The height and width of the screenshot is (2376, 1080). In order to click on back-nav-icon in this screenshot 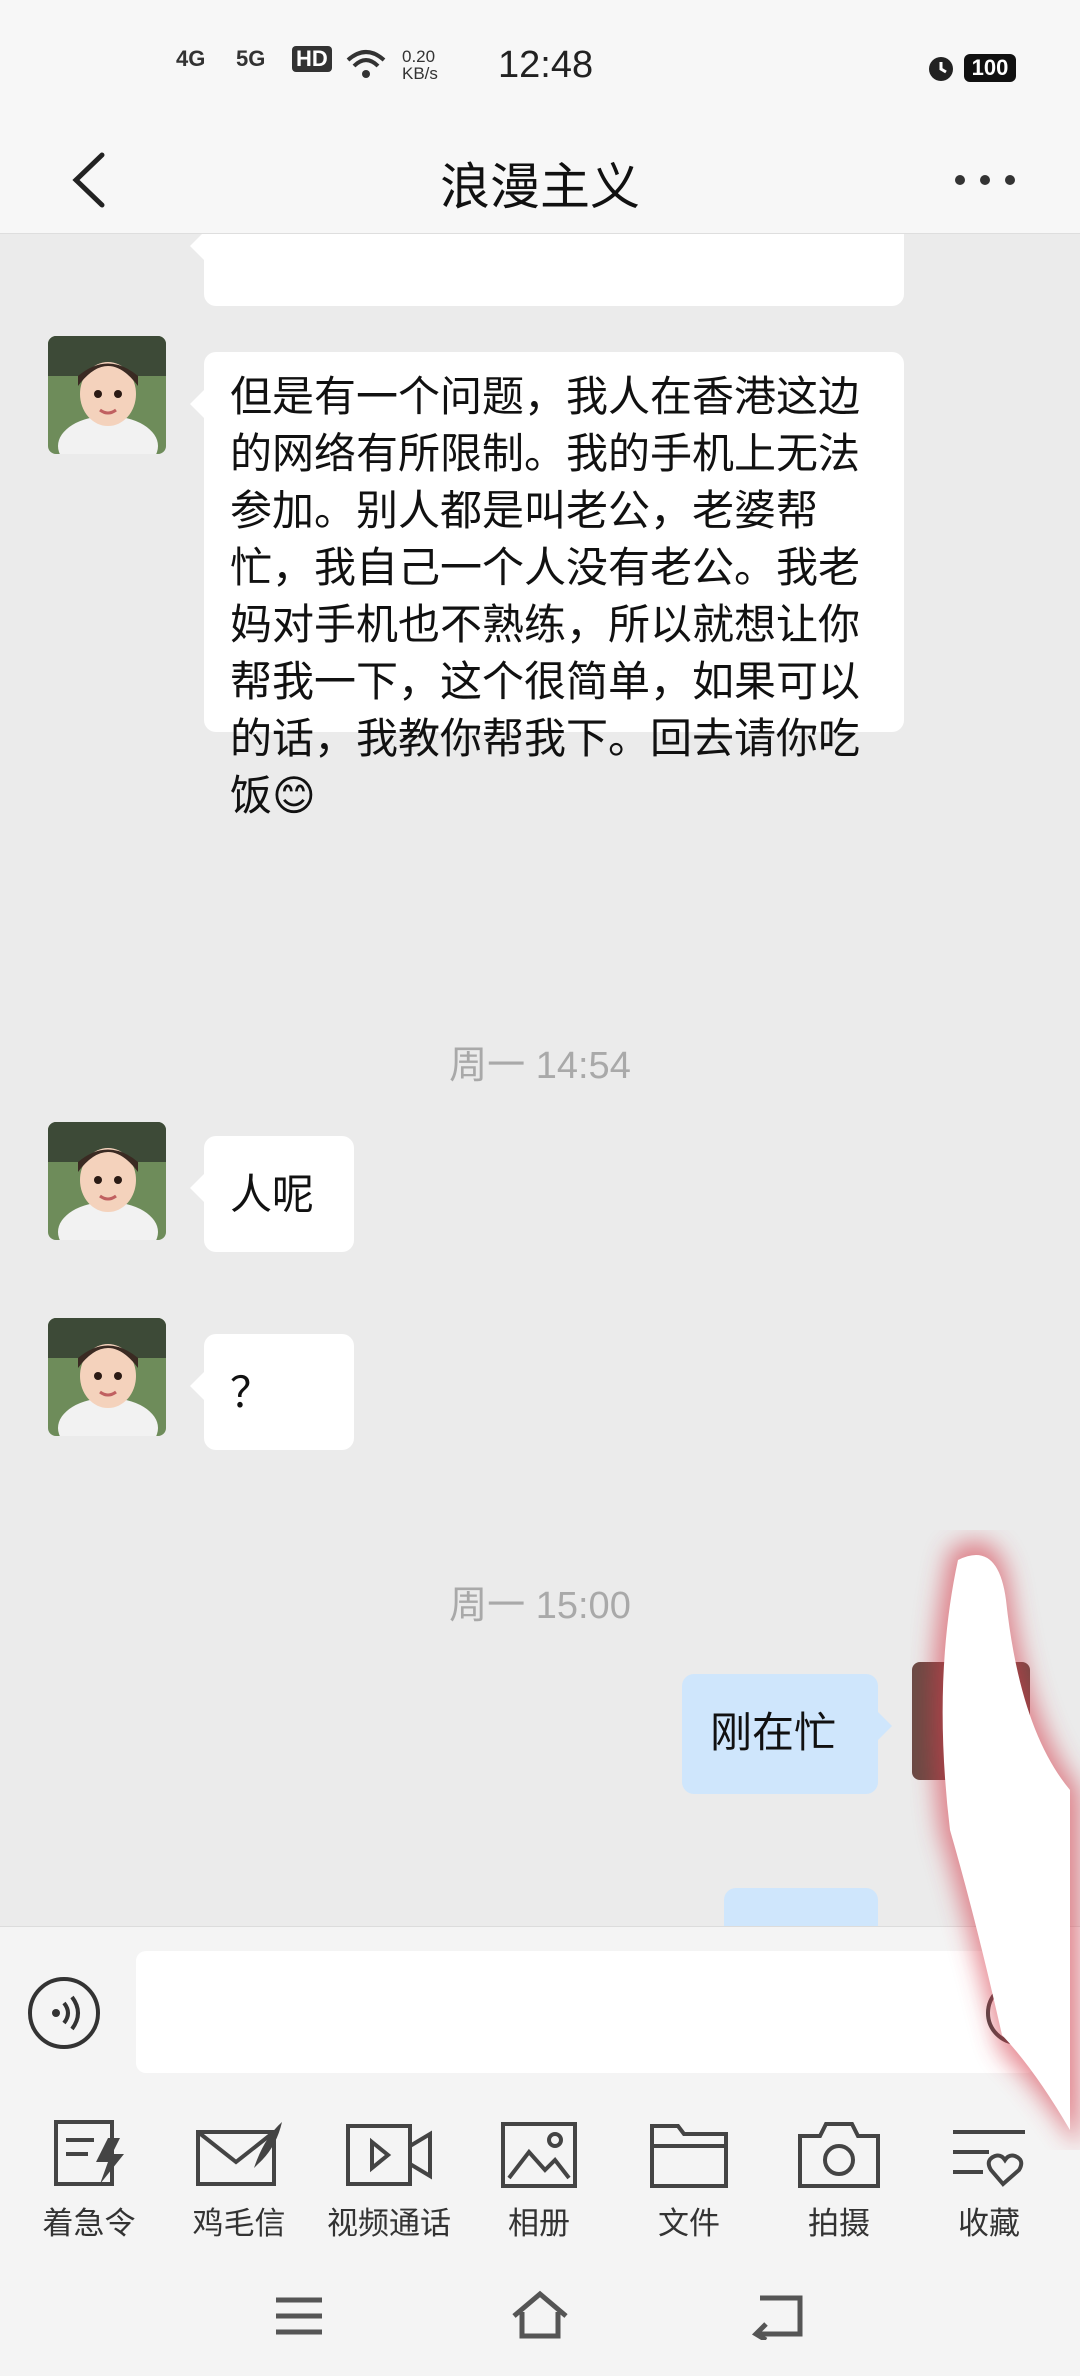, I will do `click(778, 2315)`.